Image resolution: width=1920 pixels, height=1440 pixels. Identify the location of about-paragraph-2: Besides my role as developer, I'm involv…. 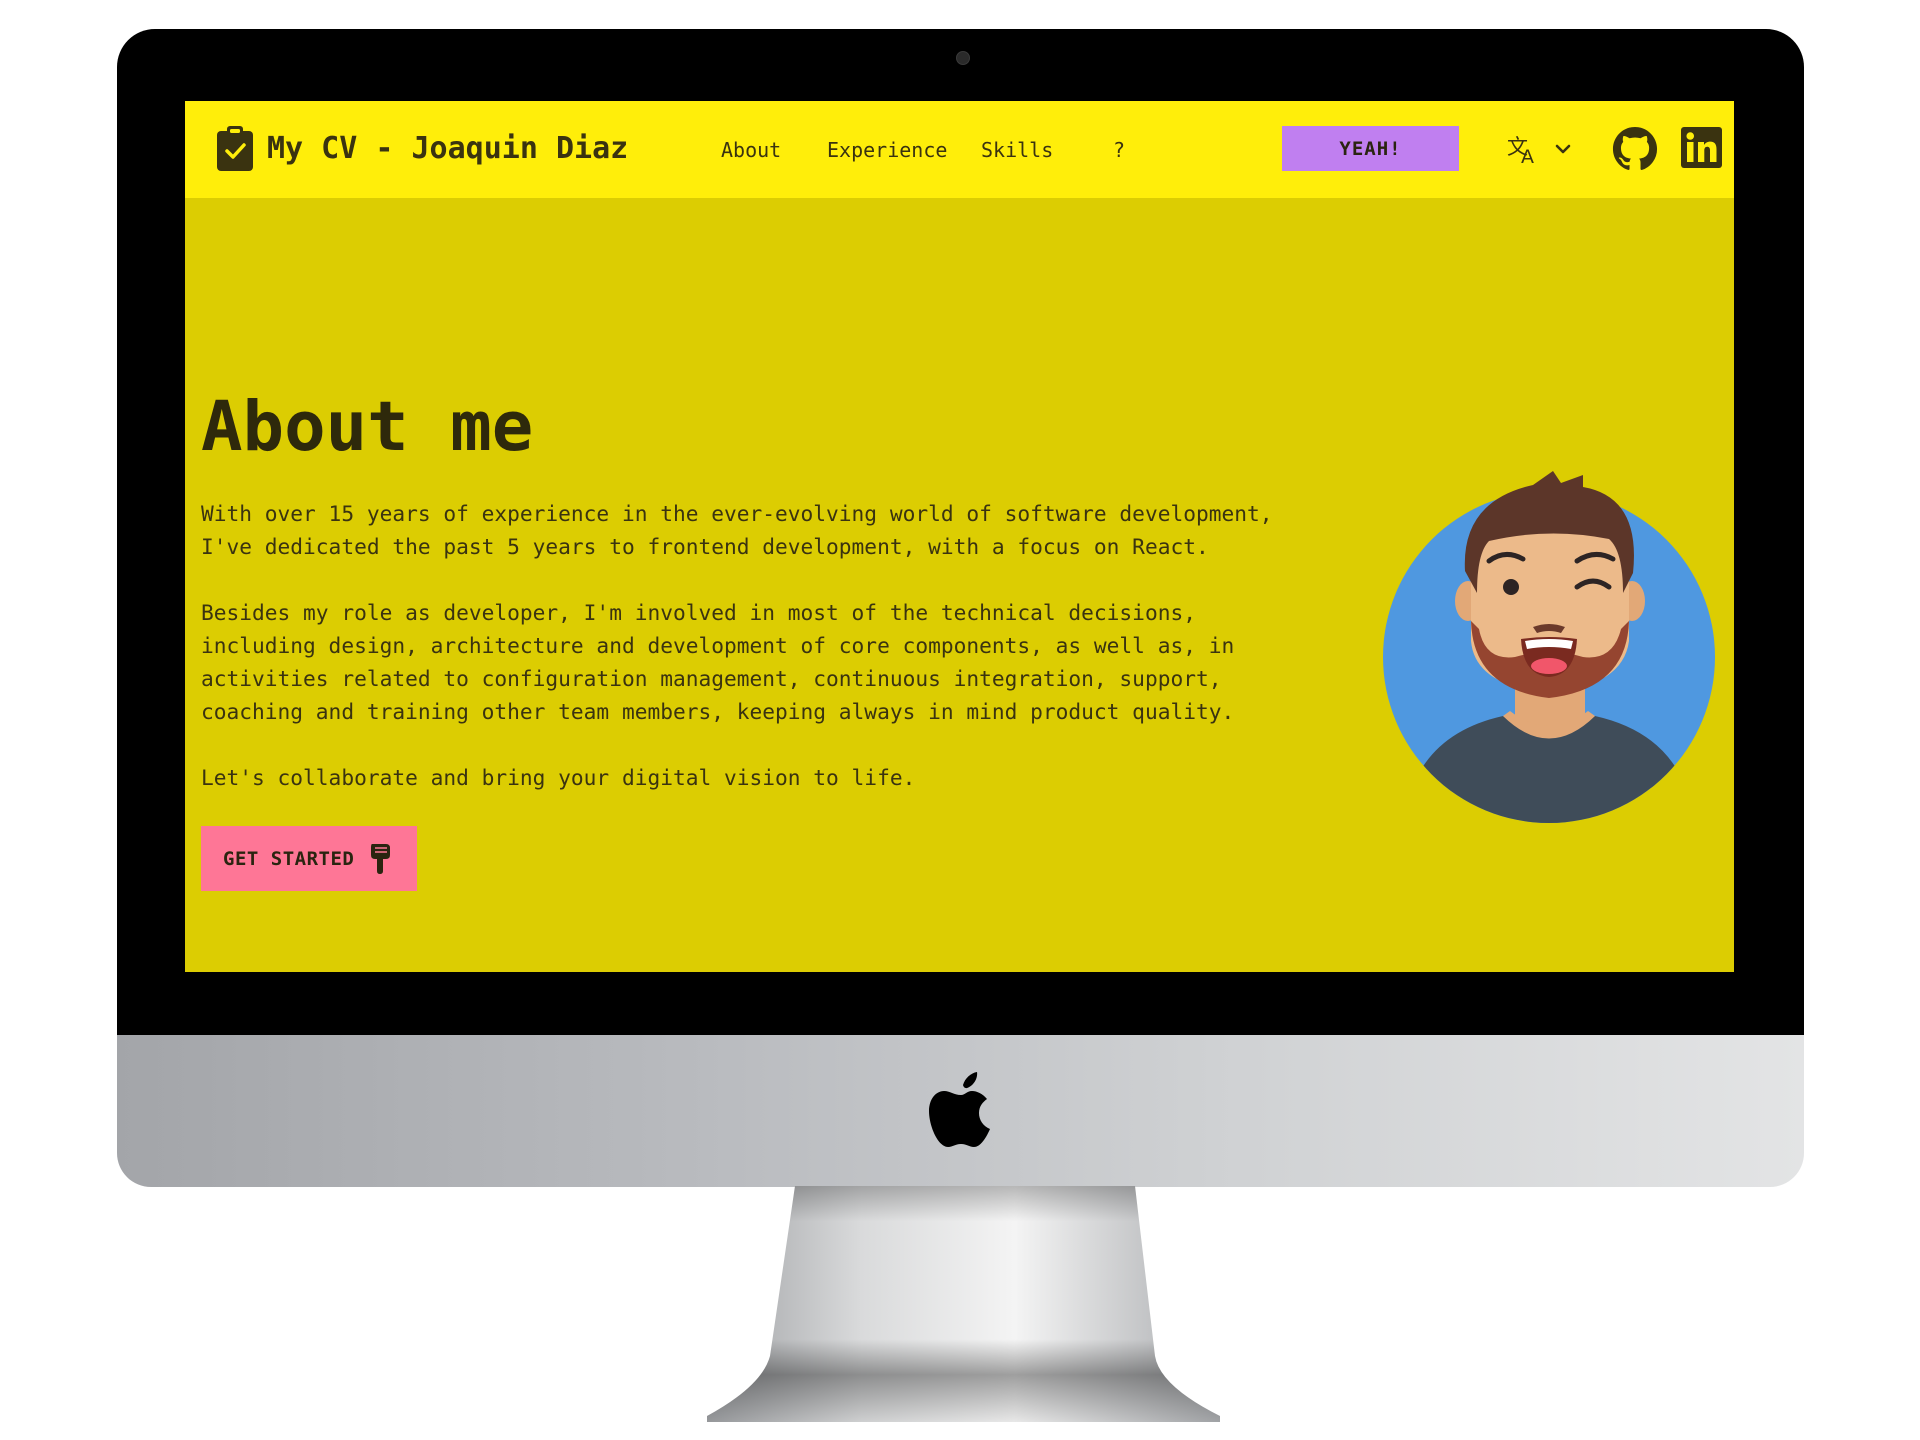
(717, 662).